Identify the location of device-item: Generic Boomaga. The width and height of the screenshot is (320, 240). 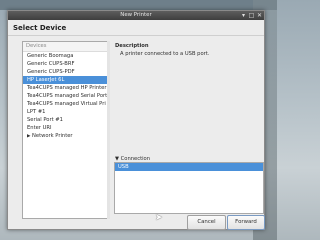
(65, 56).